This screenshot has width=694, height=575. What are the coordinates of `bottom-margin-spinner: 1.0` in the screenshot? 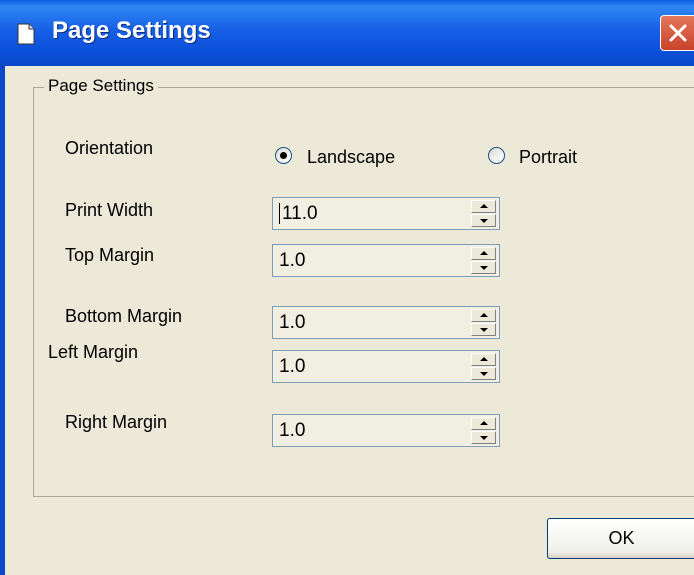 It's located at (386, 322).